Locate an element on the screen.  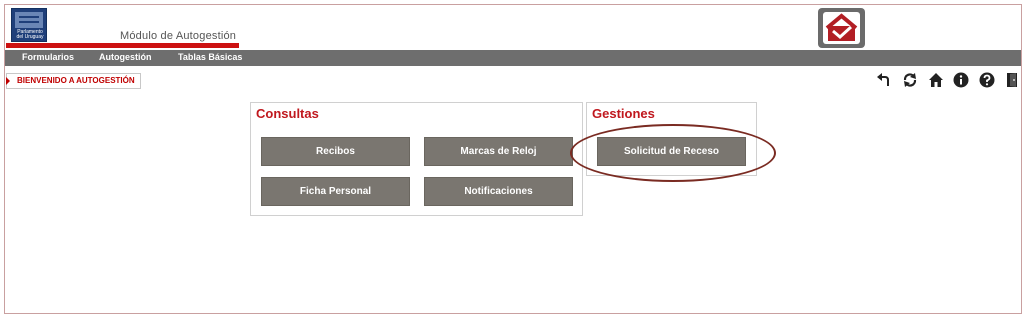
back-icon is located at coordinates (884, 80).